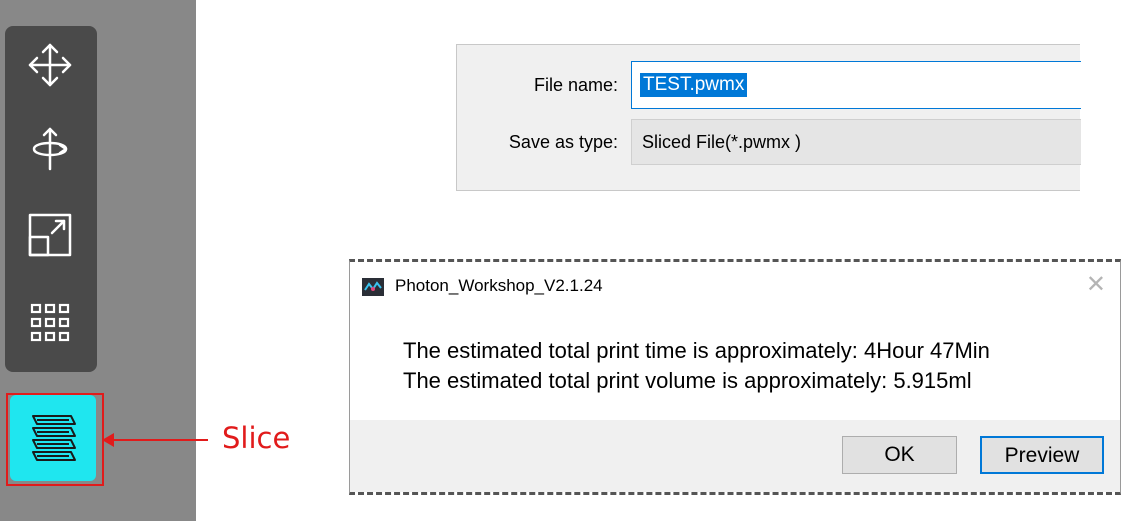  I want to click on rotate-tool-button, so click(50, 149).